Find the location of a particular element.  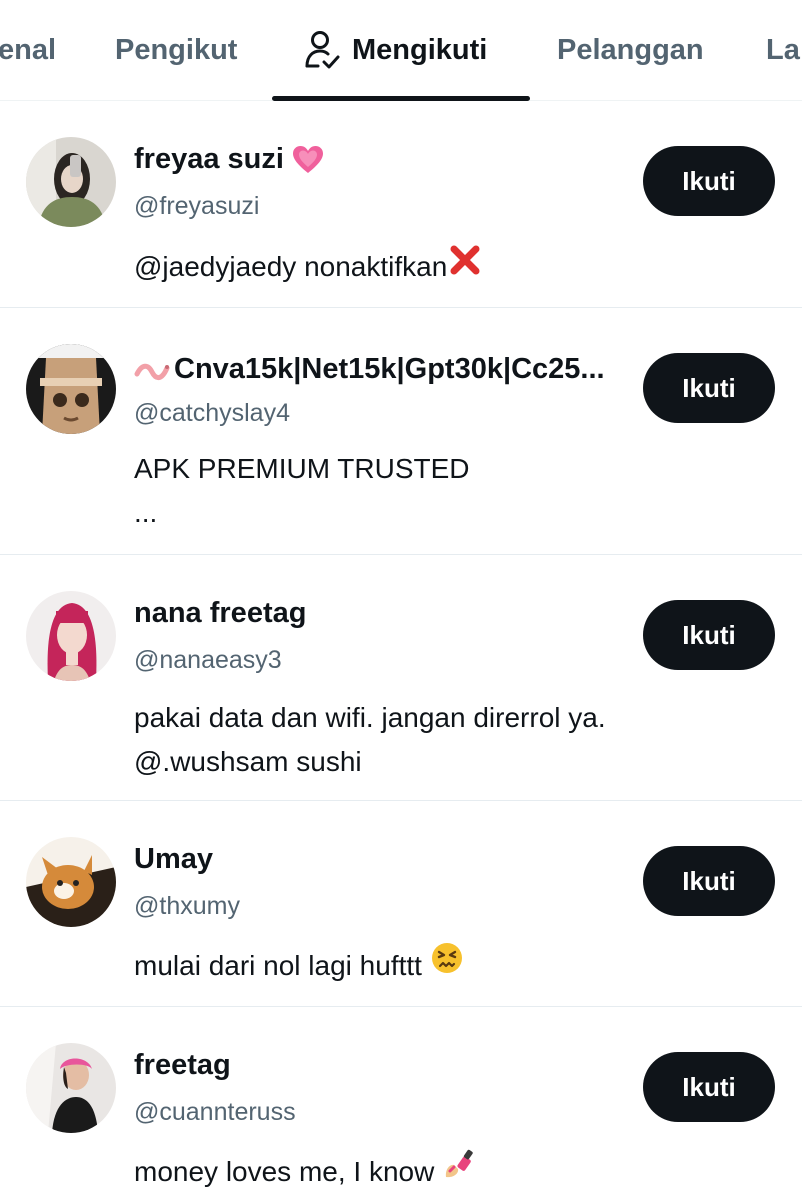

tab-mengikuti: Mengikuti is located at coordinates (395, 50).